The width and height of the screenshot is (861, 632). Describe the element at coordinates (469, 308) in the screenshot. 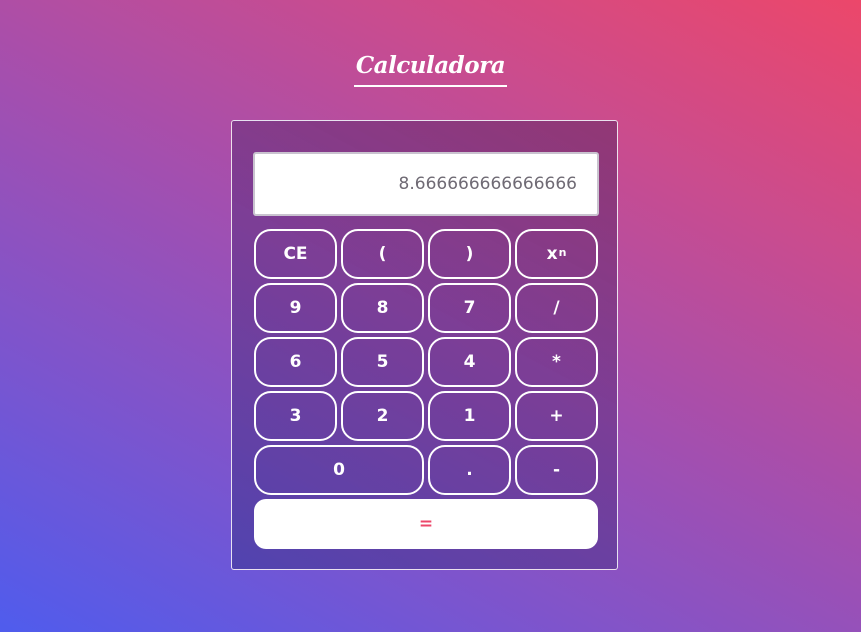

I see `digit-7-button: 7` at that location.